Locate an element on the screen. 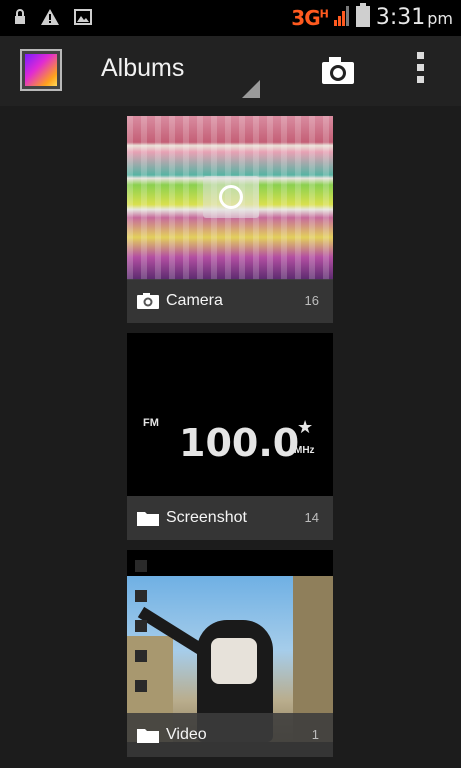 The image size is (461, 768). album-count: 14 is located at coordinates (311, 517).